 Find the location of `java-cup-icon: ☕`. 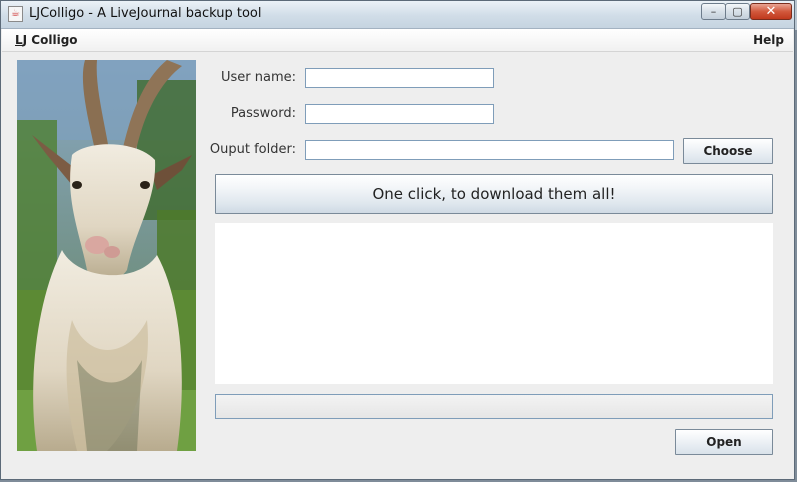

java-cup-icon: ☕ is located at coordinates (15, 14).